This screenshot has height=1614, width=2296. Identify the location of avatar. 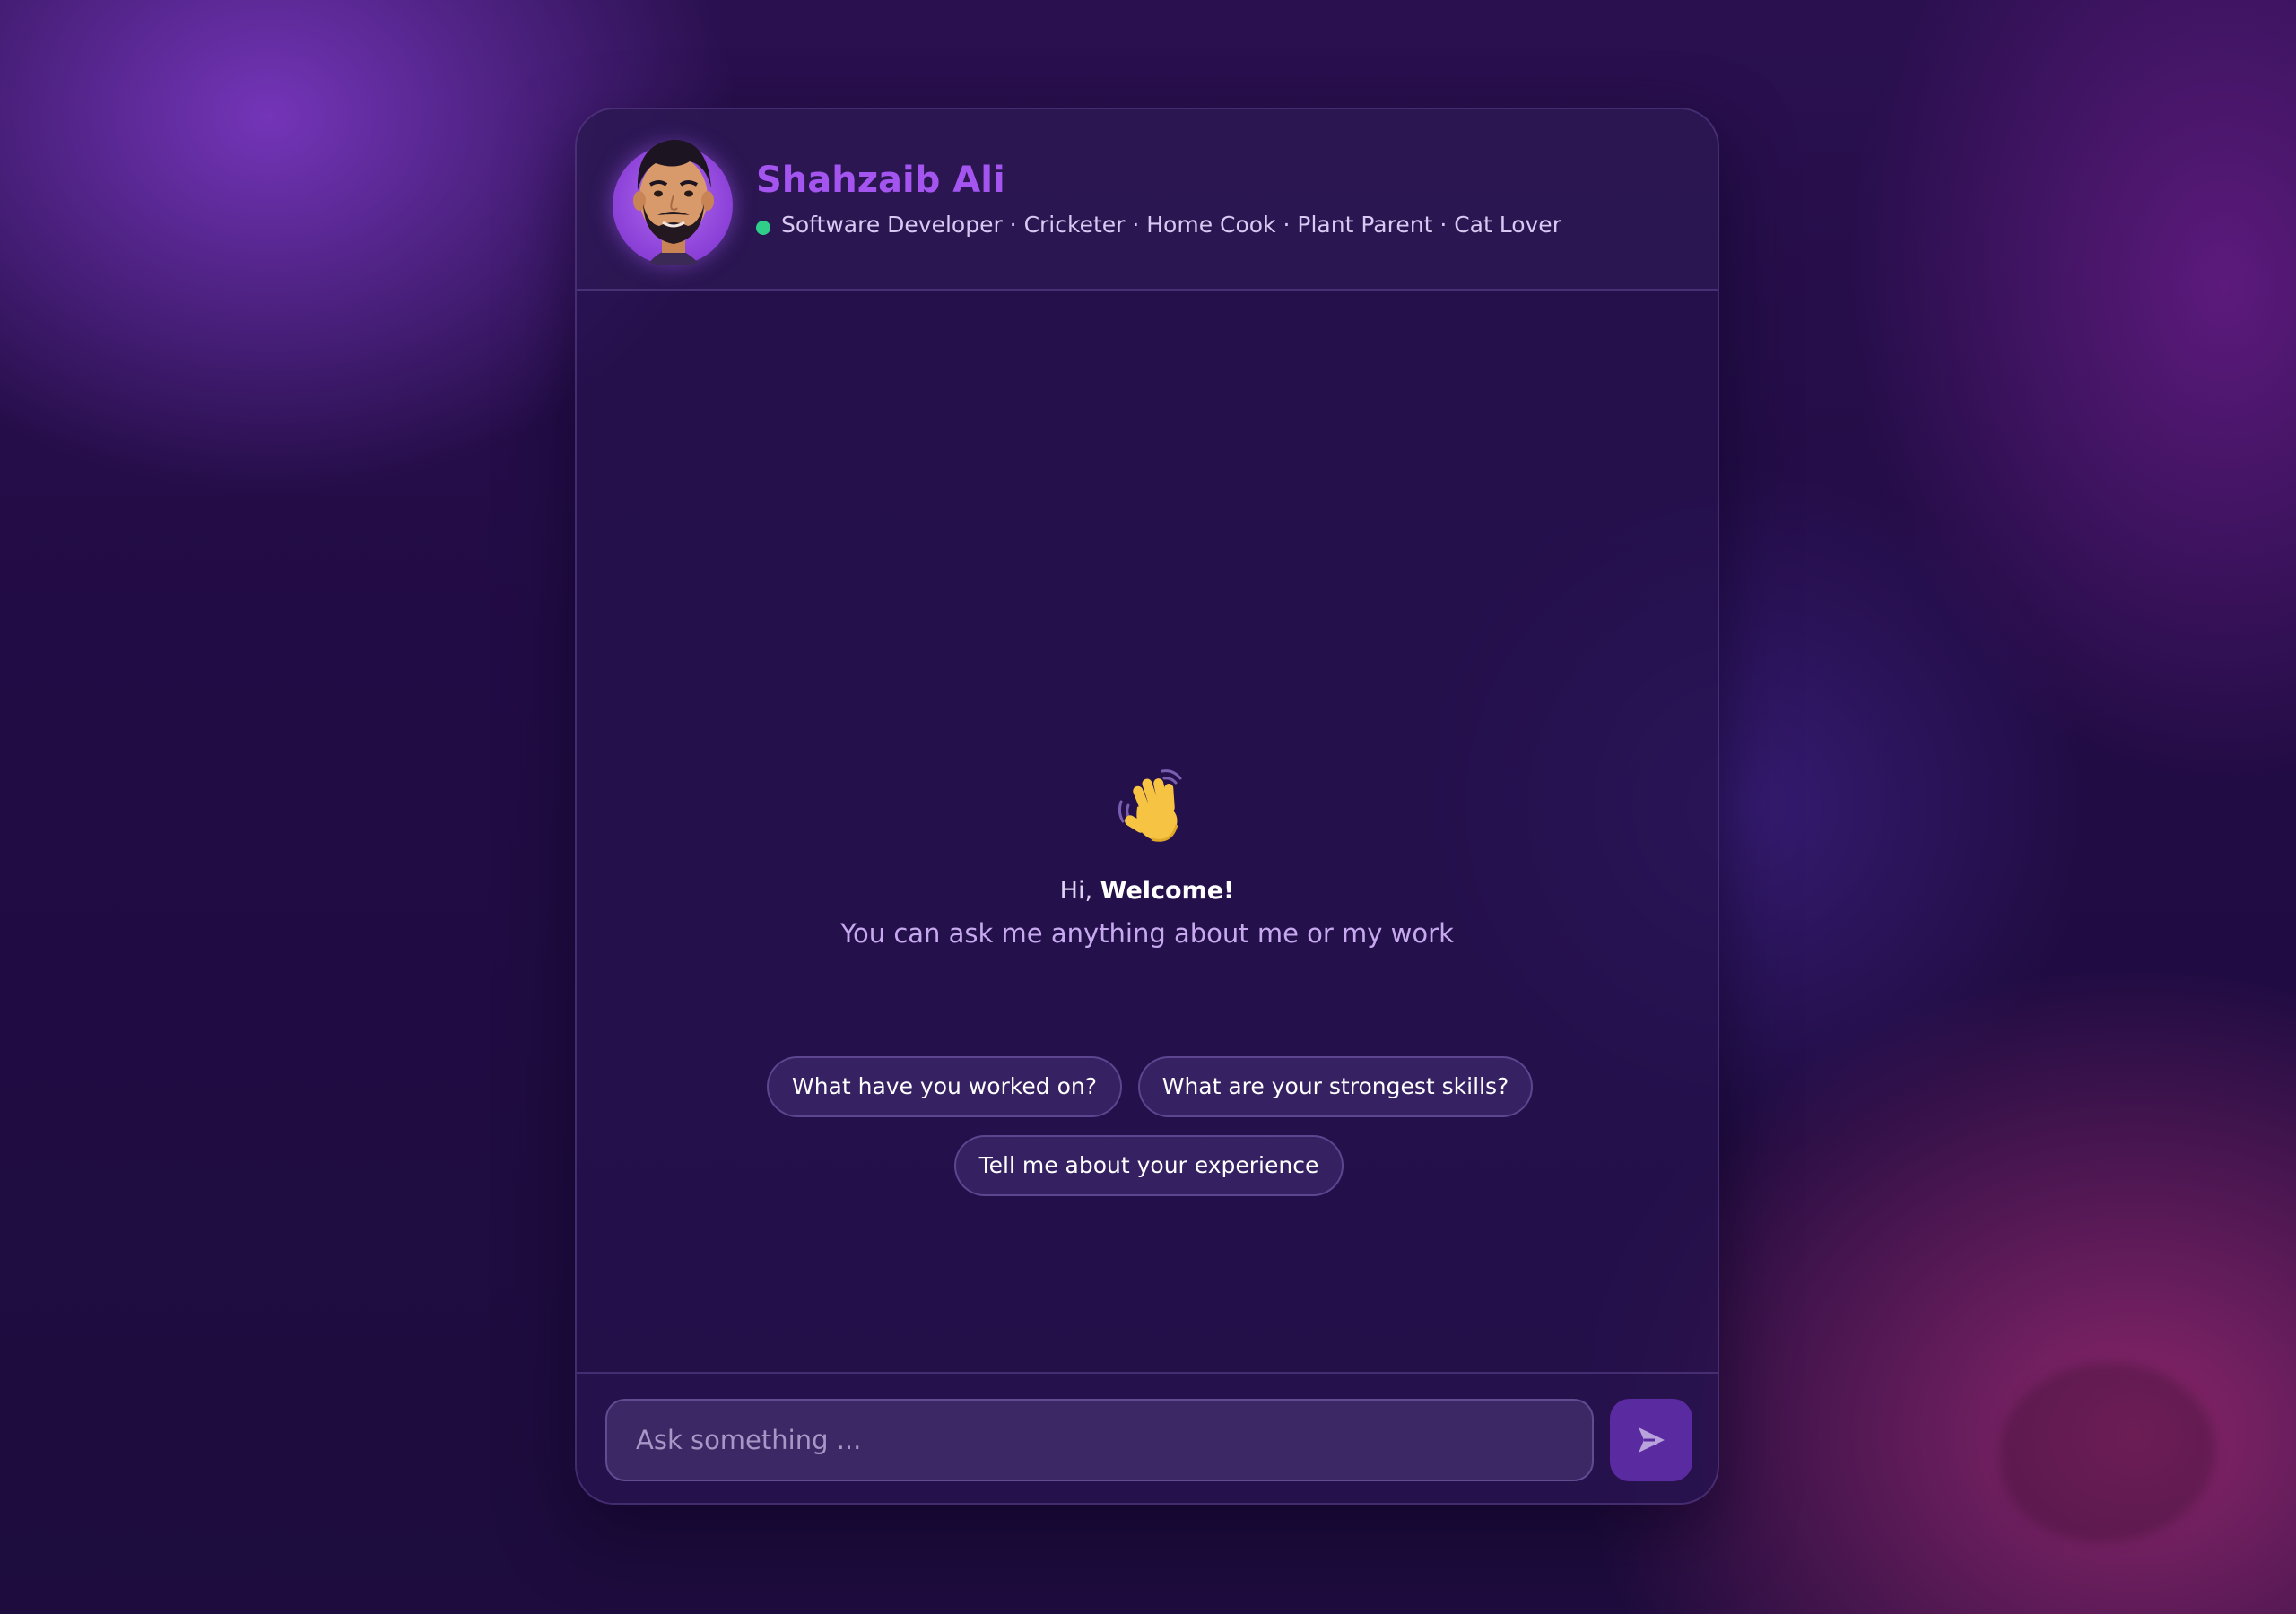
(674, 191).